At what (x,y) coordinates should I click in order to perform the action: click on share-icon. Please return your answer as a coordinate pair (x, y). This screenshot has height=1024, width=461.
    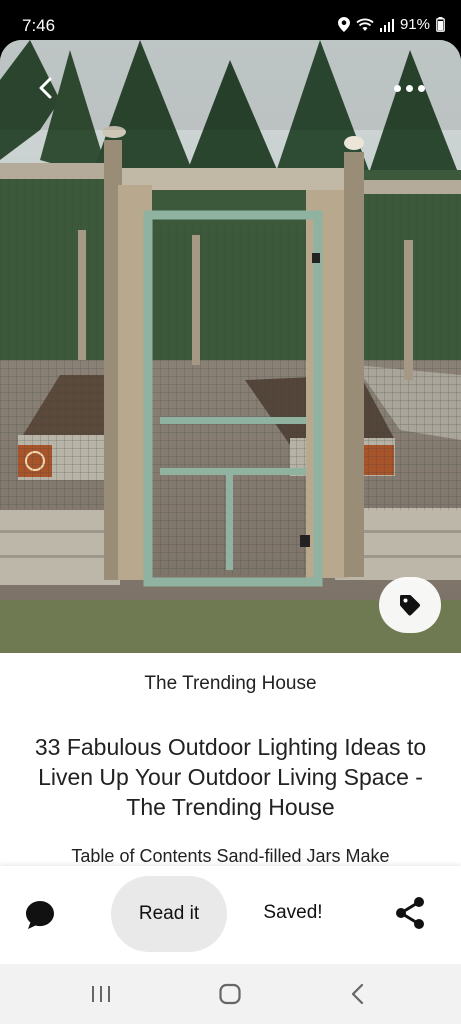
    Looking at the image, I should click on (410, 913).